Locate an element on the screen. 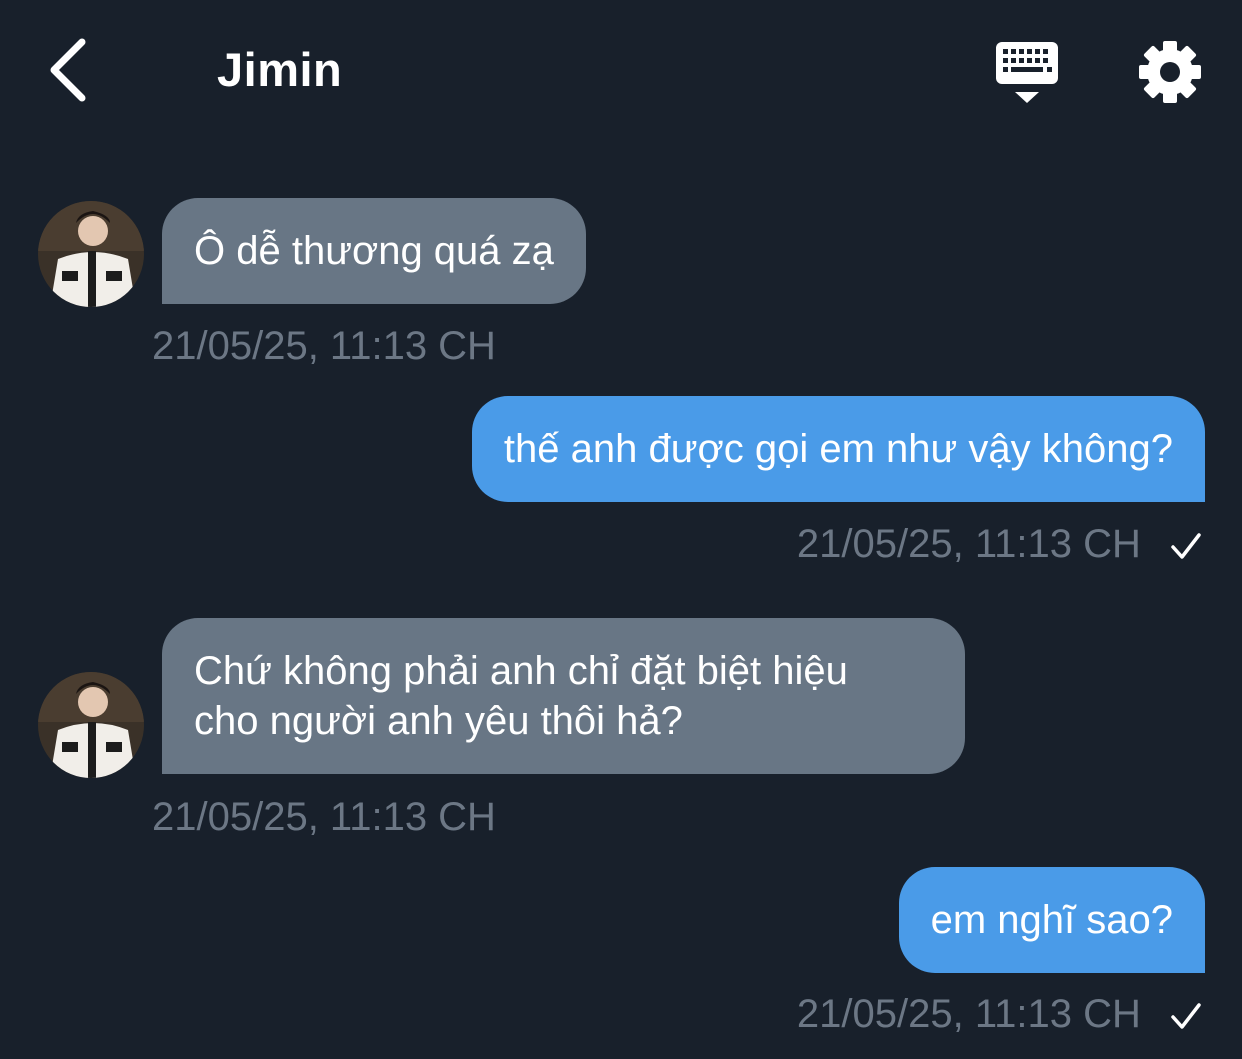  gear-icon is located at coordinates (1170, 72).